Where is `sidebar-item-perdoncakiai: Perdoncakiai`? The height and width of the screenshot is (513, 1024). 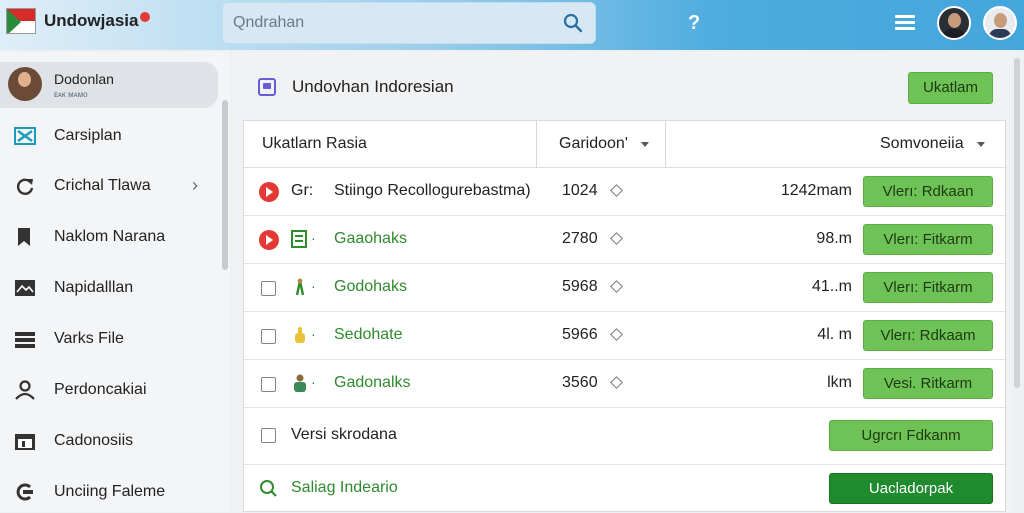 sidebar-item-perdoncakiai: Perdoncakiai is located at coordinates (109, 390).